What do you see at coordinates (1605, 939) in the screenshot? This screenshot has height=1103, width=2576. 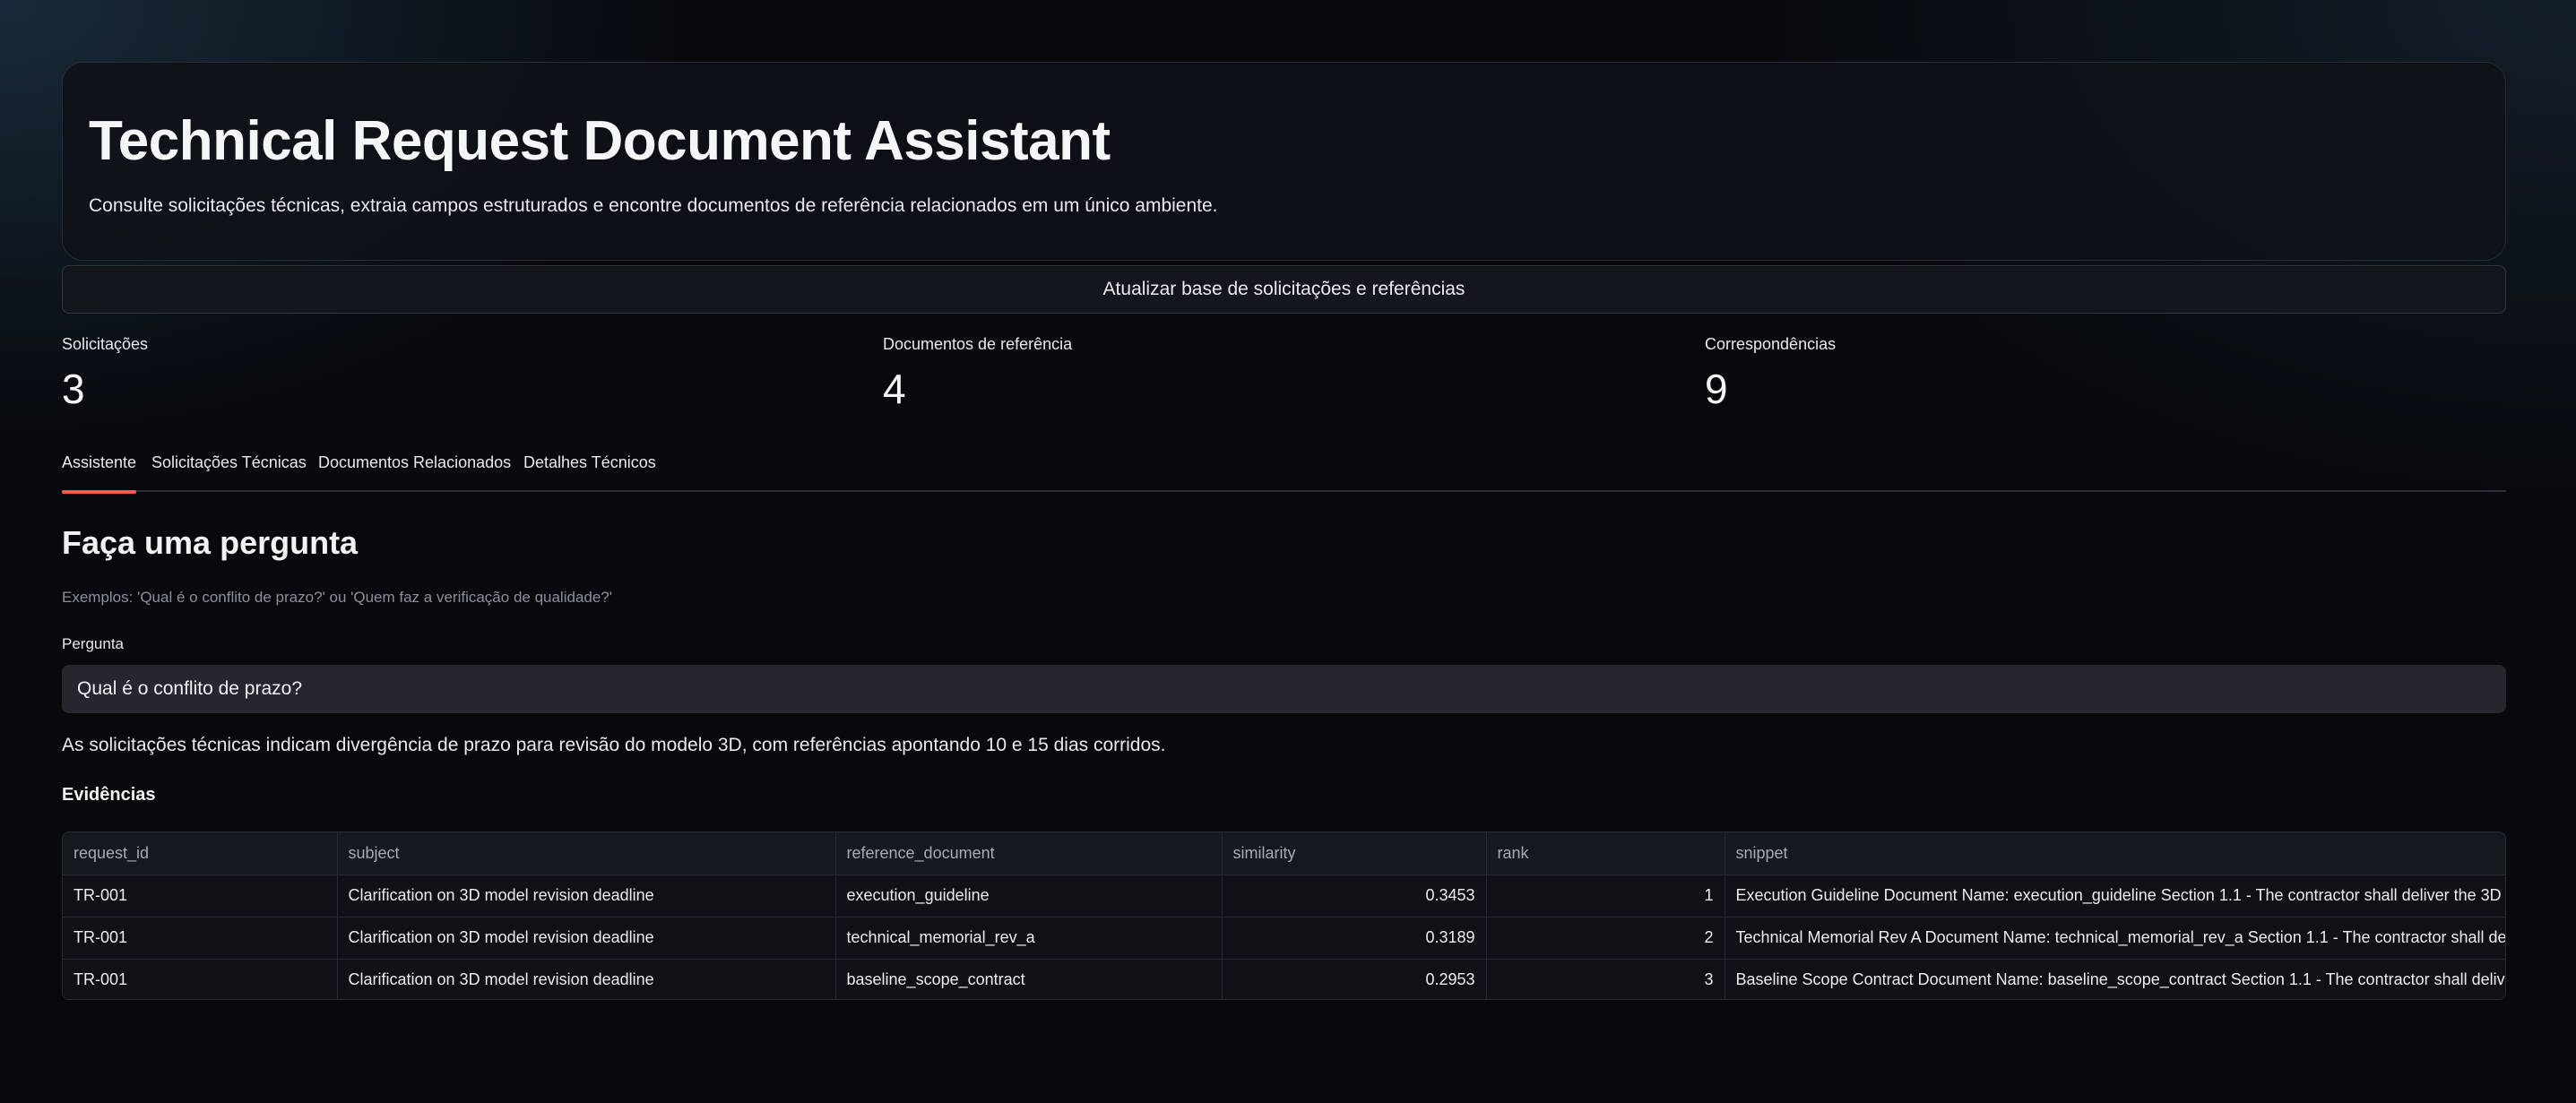 I see `cell-rank: 2` at bounding box center [1605, 939].